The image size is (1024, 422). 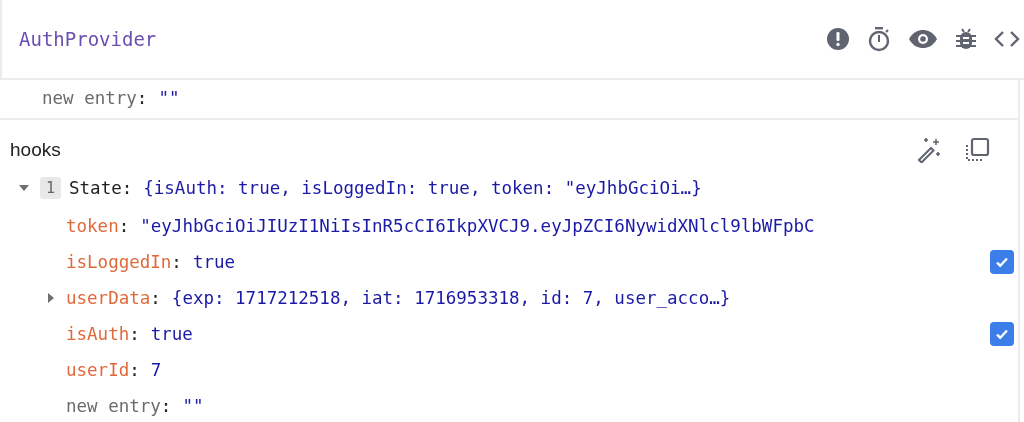 What do you see at coordinates (88, 39) in the screenshot?
I see `component-title: AuthProvider` at bounding box center [88, 39].